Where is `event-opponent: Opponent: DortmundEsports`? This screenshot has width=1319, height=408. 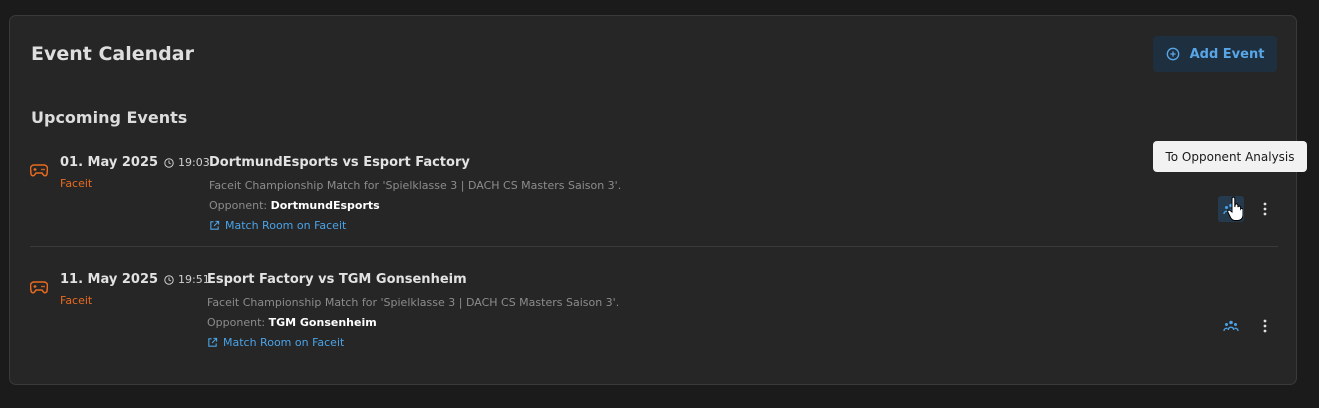 event-opponent: Opponent: DortmundEsports is located at coordinates (294, 205).